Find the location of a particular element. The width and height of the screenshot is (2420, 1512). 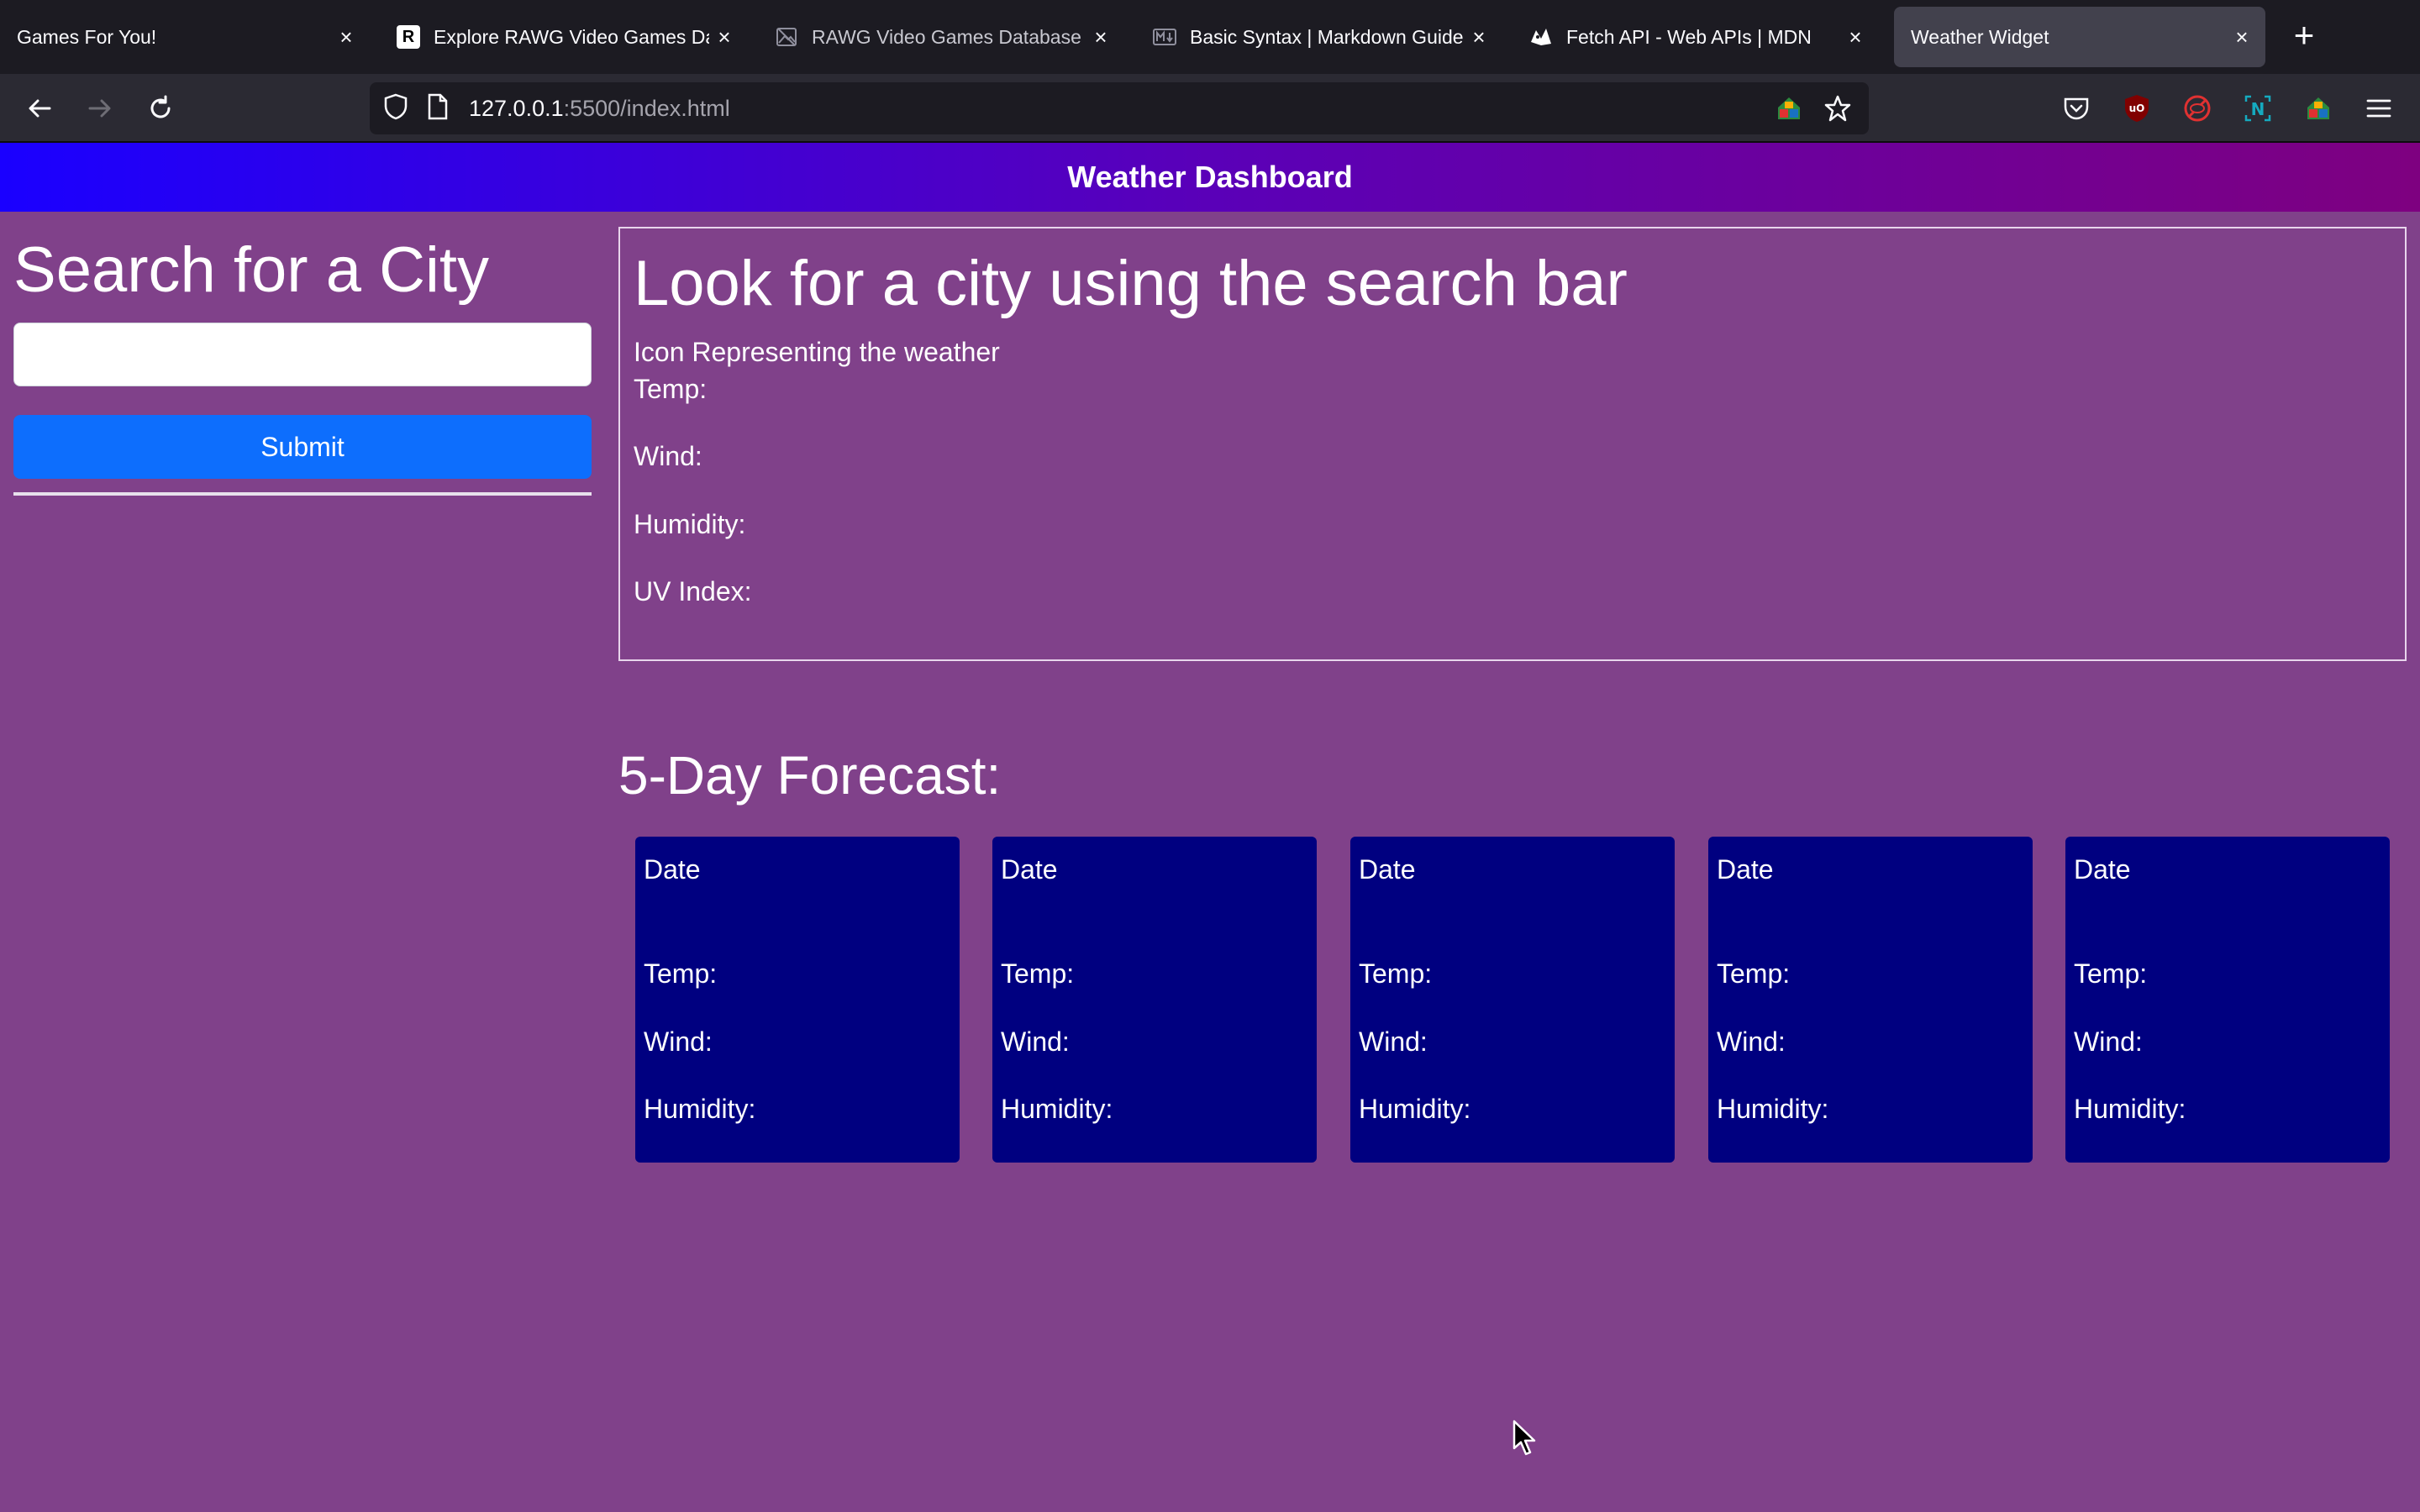

colorful-house-extension-icon is located at coordinates (2318, 108).